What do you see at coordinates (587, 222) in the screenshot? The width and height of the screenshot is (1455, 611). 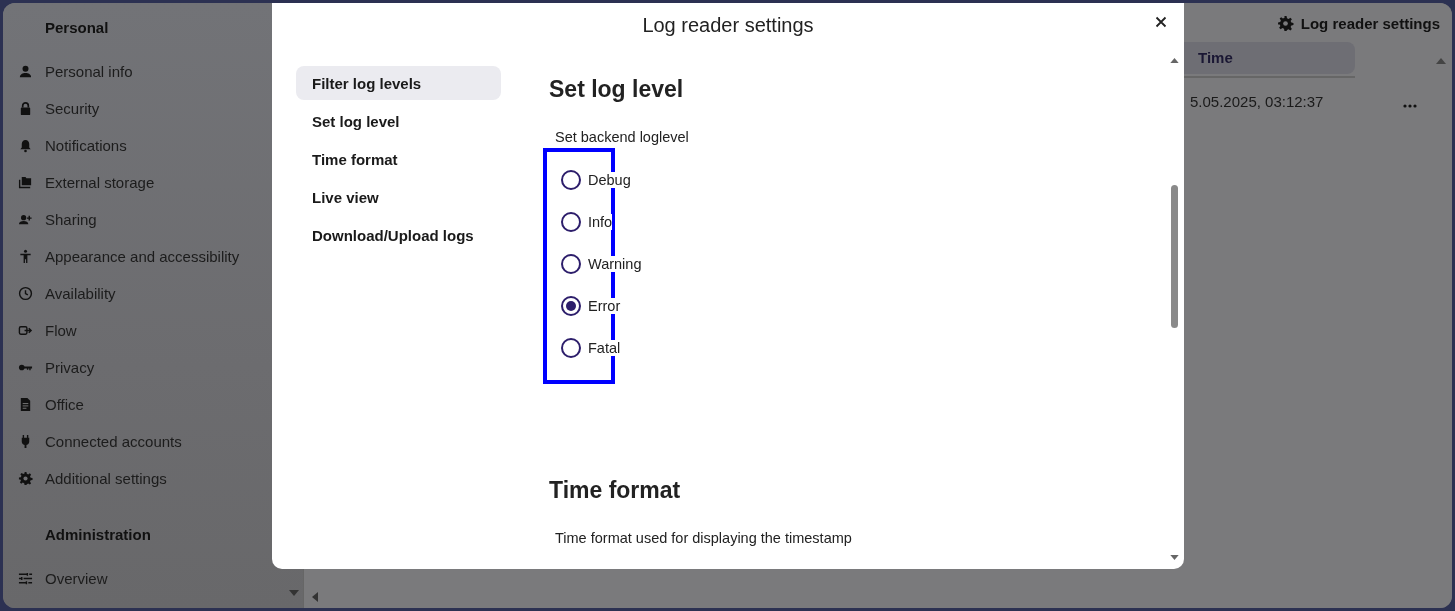 I see `radio-option: Info` at bounding box center [587, 222].